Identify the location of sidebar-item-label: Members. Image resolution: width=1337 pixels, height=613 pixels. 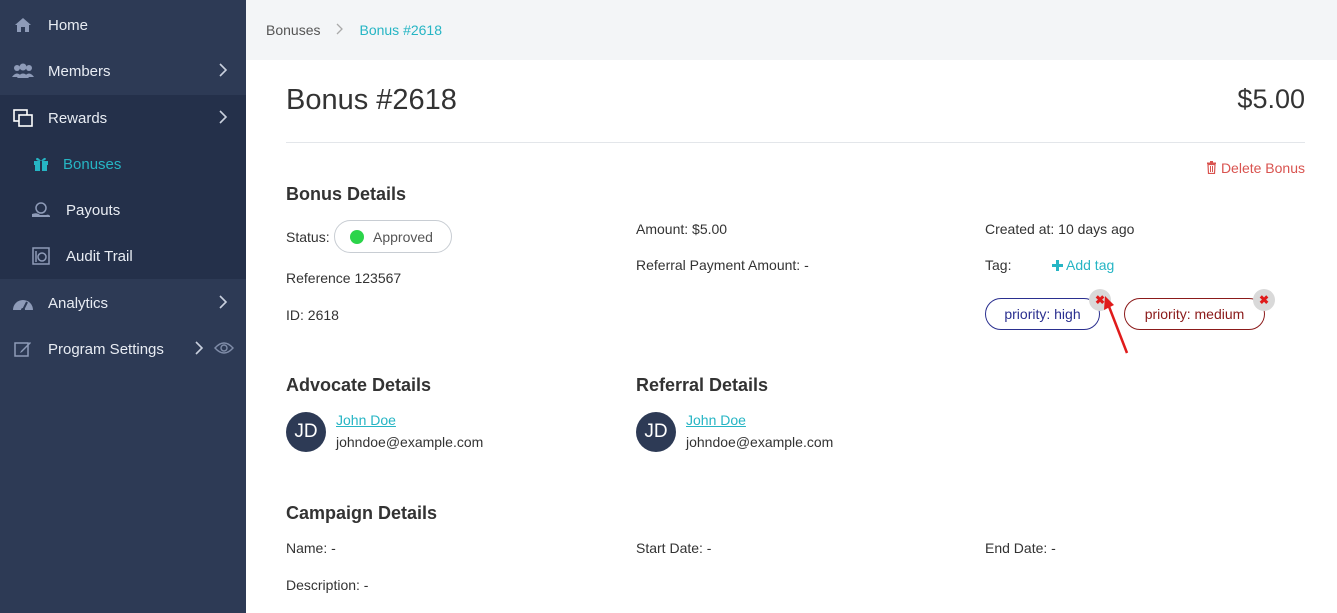
(79, 71).